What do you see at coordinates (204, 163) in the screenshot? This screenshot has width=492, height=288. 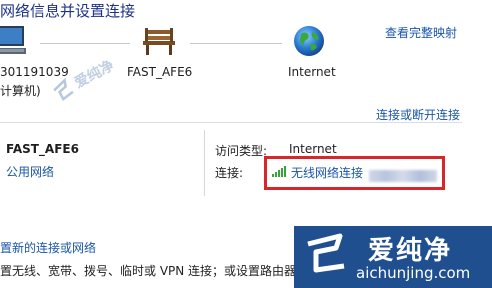 I see `vertical-divider` at bounding box center [204, 163].